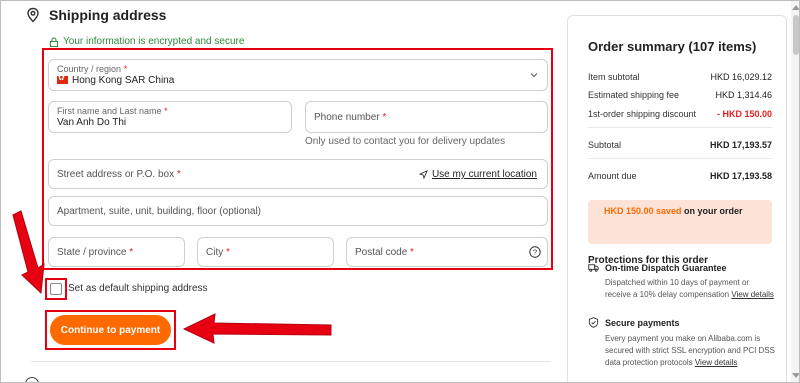 This screenshot has width=800, height=383. What do you see at coordinates (795, 375) in the screenshot?
I see `scroll-down-arrow-icon` at bounding box center [795, 375].